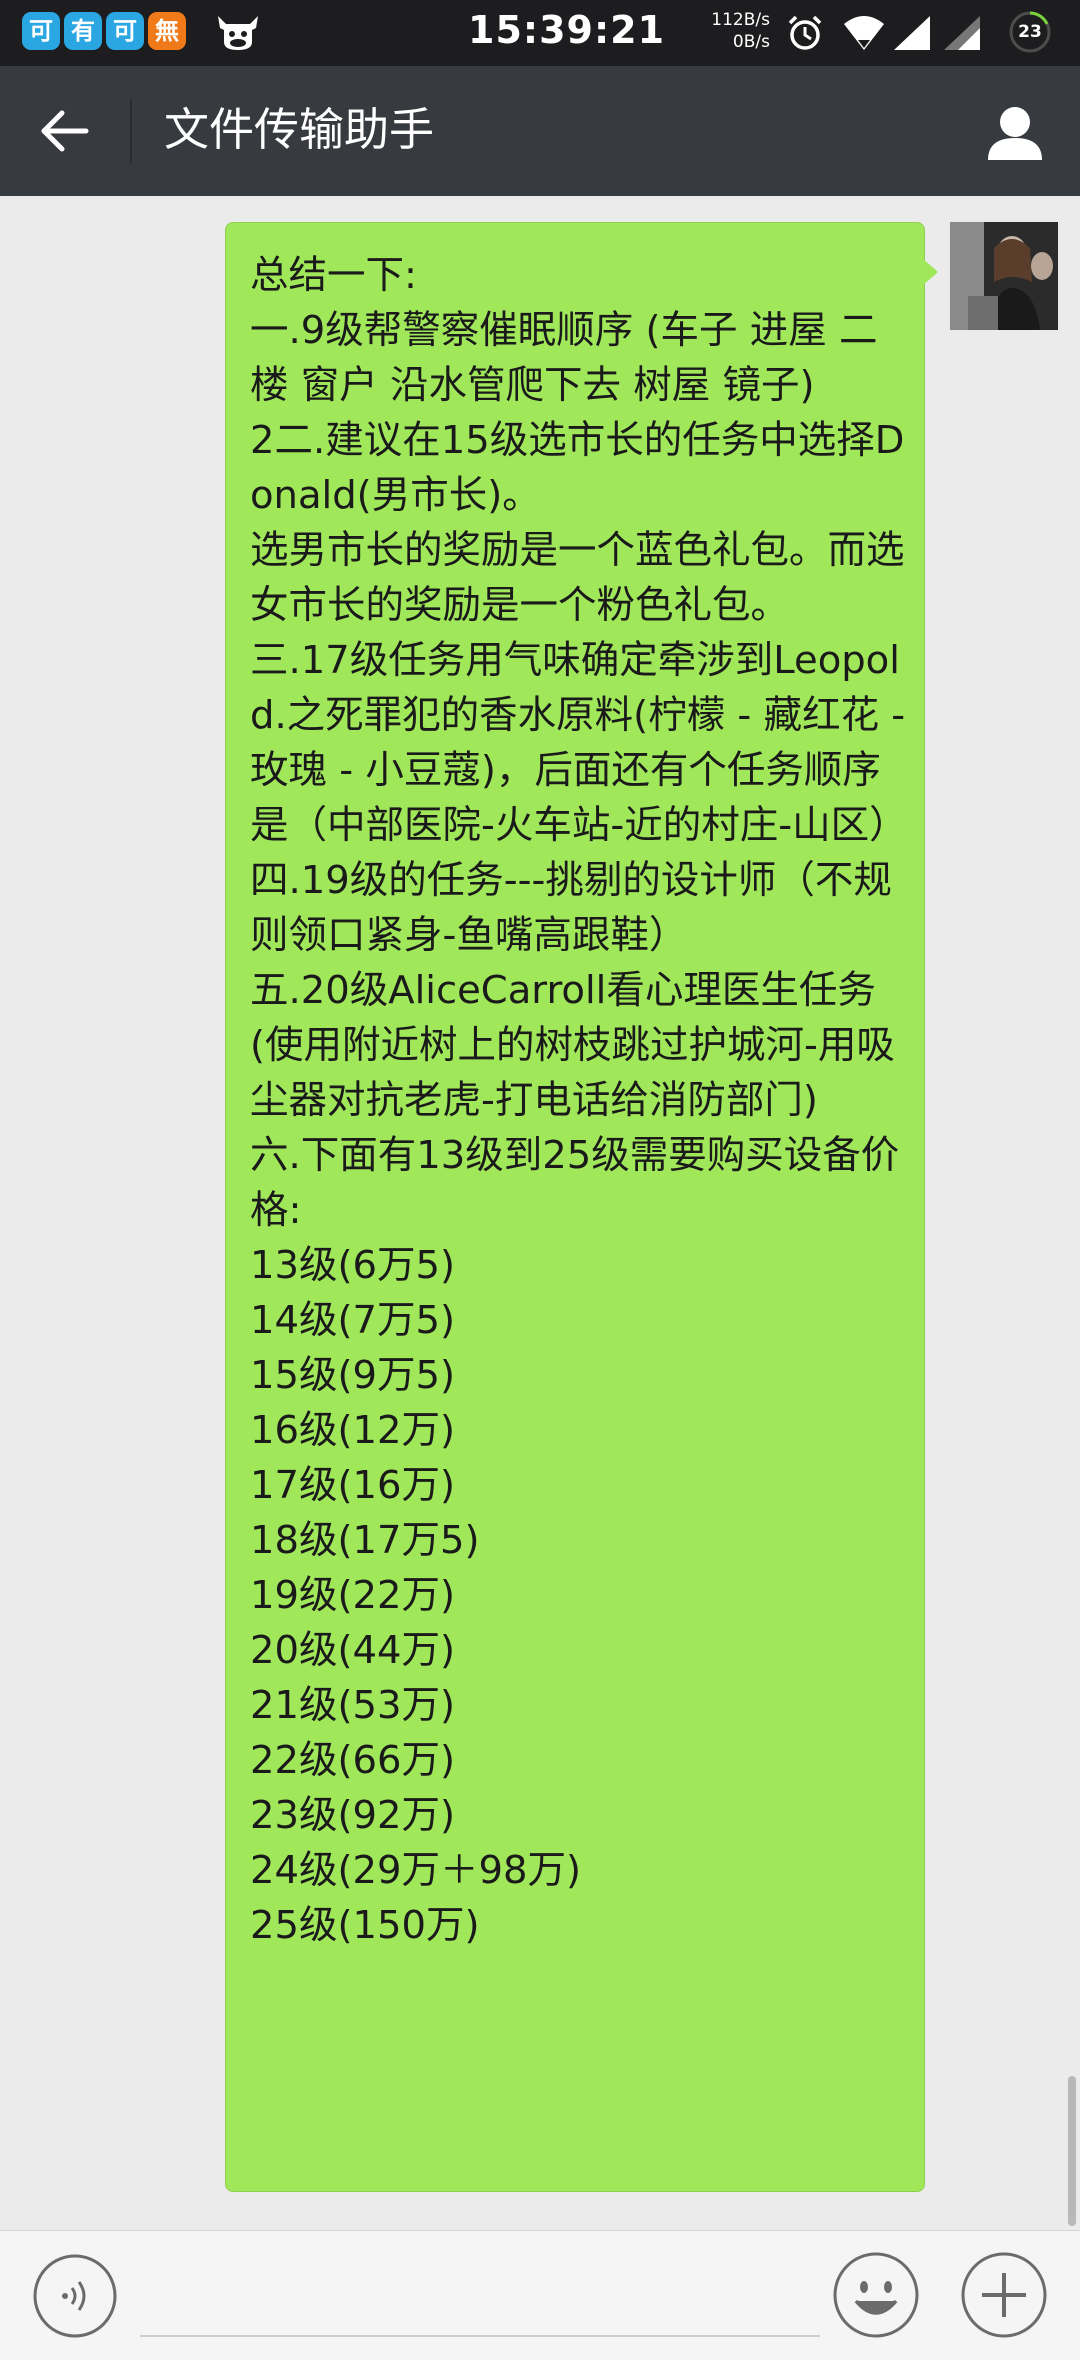 The image size is (1080, 2360). I want to click on person-icon, so click(1015, 133).